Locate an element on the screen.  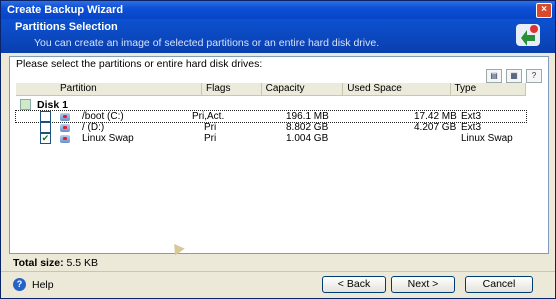
partition-used: 17.42 MB is located at coordinates (435, 116).